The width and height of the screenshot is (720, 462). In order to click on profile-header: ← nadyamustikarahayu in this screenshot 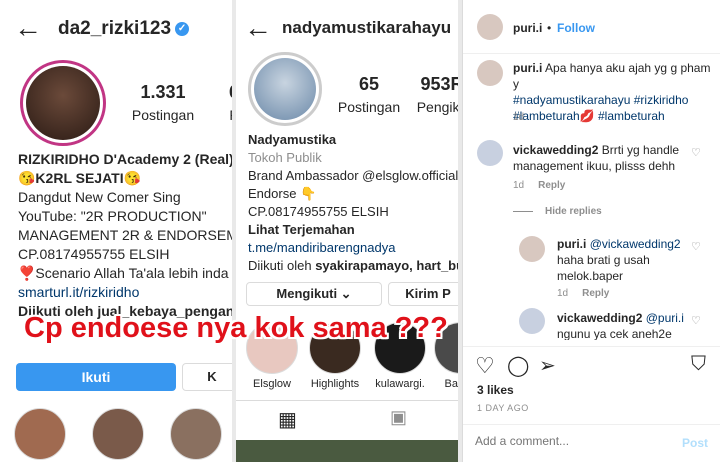, I will do `click(347, 28)`.